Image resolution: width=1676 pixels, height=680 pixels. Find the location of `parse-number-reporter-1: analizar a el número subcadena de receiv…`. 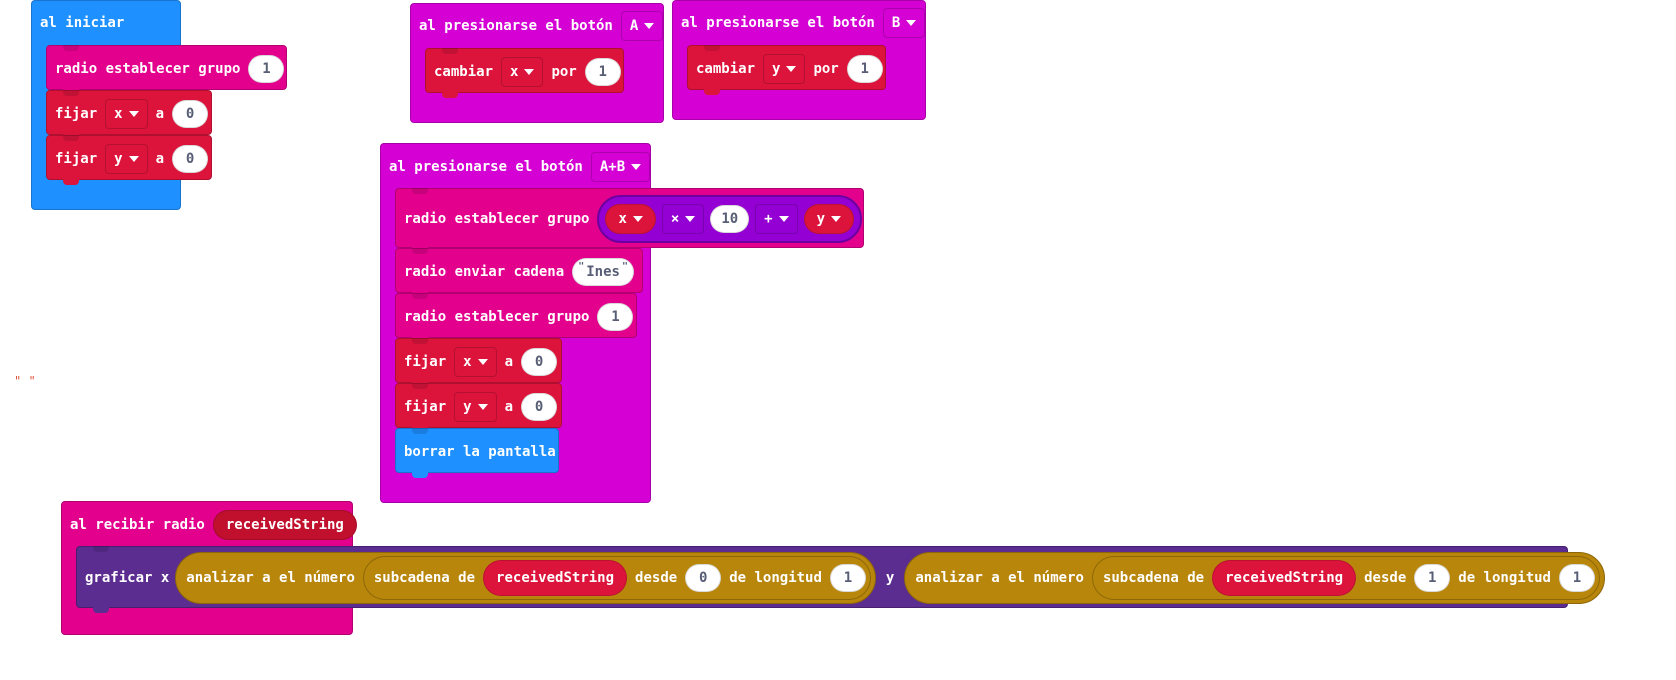

parse-number-reporter-1: analizar a el número subcadena de receiv… is located at coordinates (525, 578).